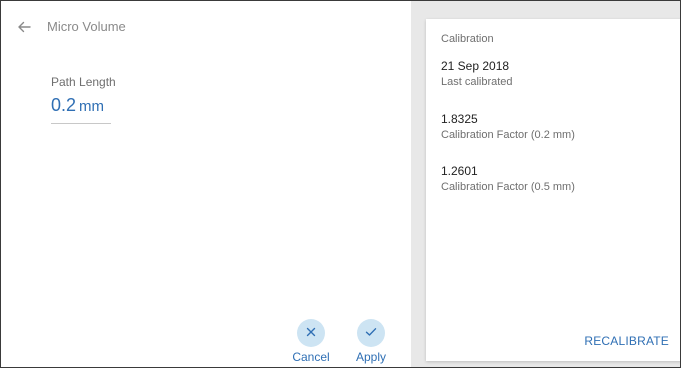 Image resolution: width=681 pixels, height=368 pixels. I want to click on apply-circle, so click(371, 333).